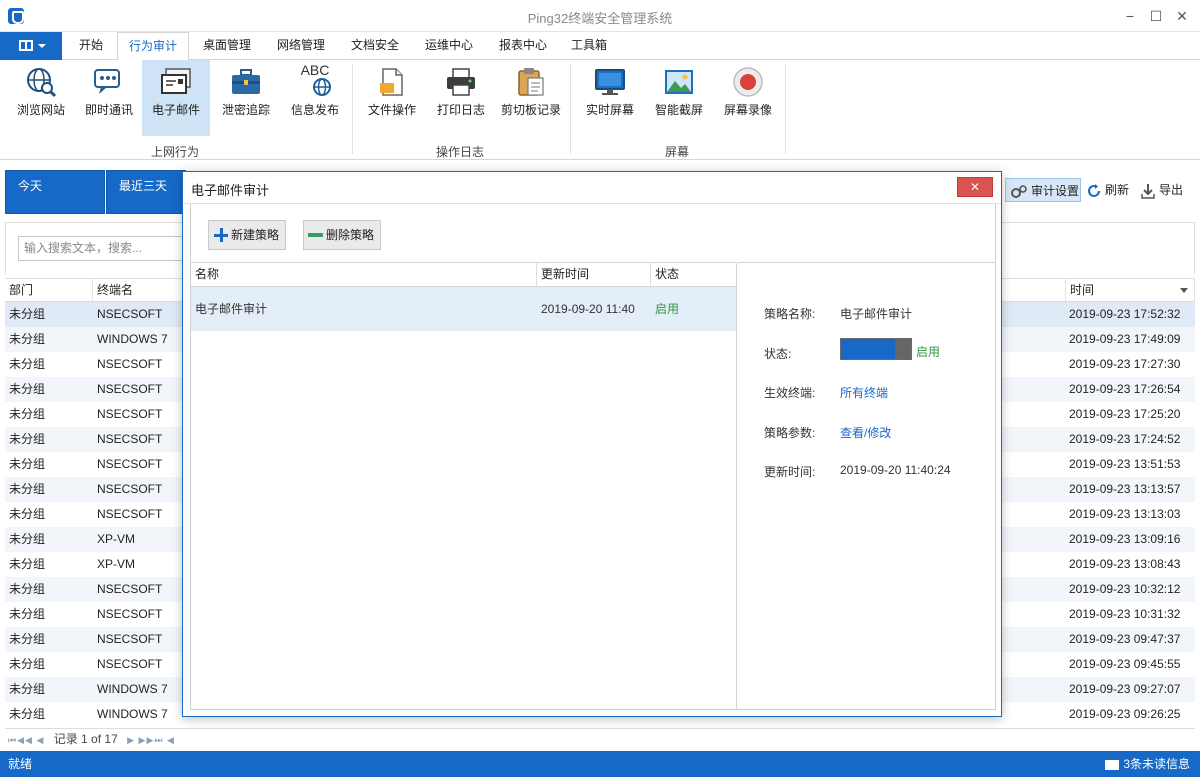  I want to click on printer-icon, so click(461, 82).